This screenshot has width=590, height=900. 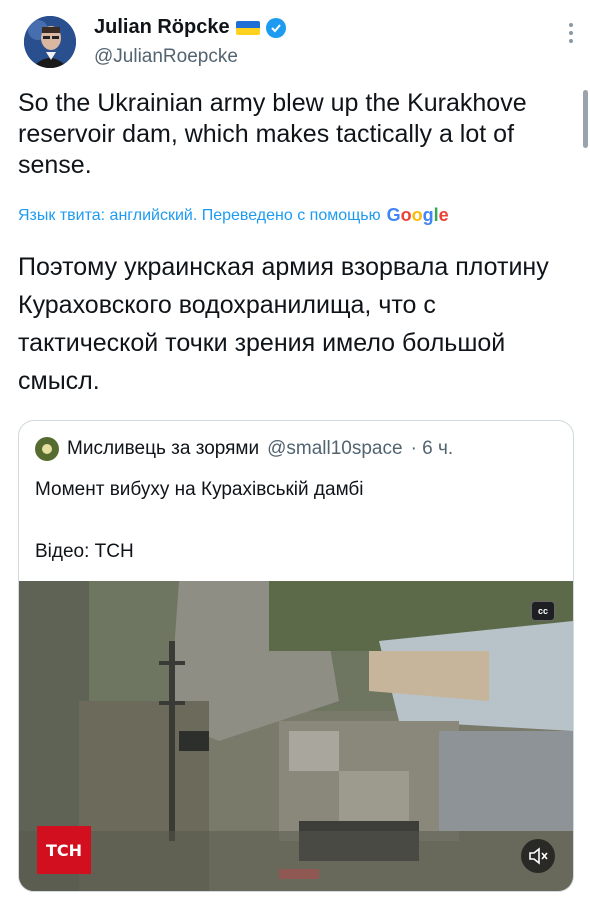 What do you see at coordinates (538, 856) in the screenshot?
I see `mute-icon` at bounding box center [538, 856].